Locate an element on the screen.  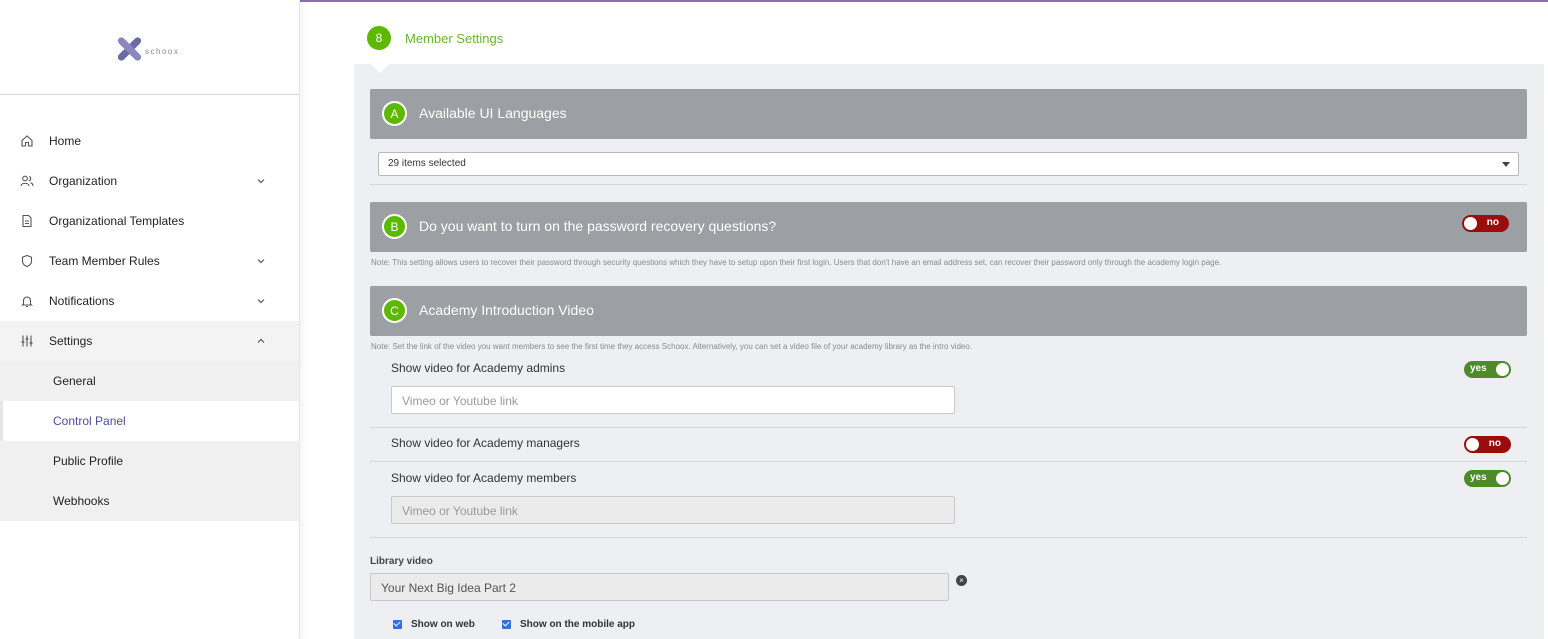
section-title: Available UI Languages is located at coordinates (493, 113).